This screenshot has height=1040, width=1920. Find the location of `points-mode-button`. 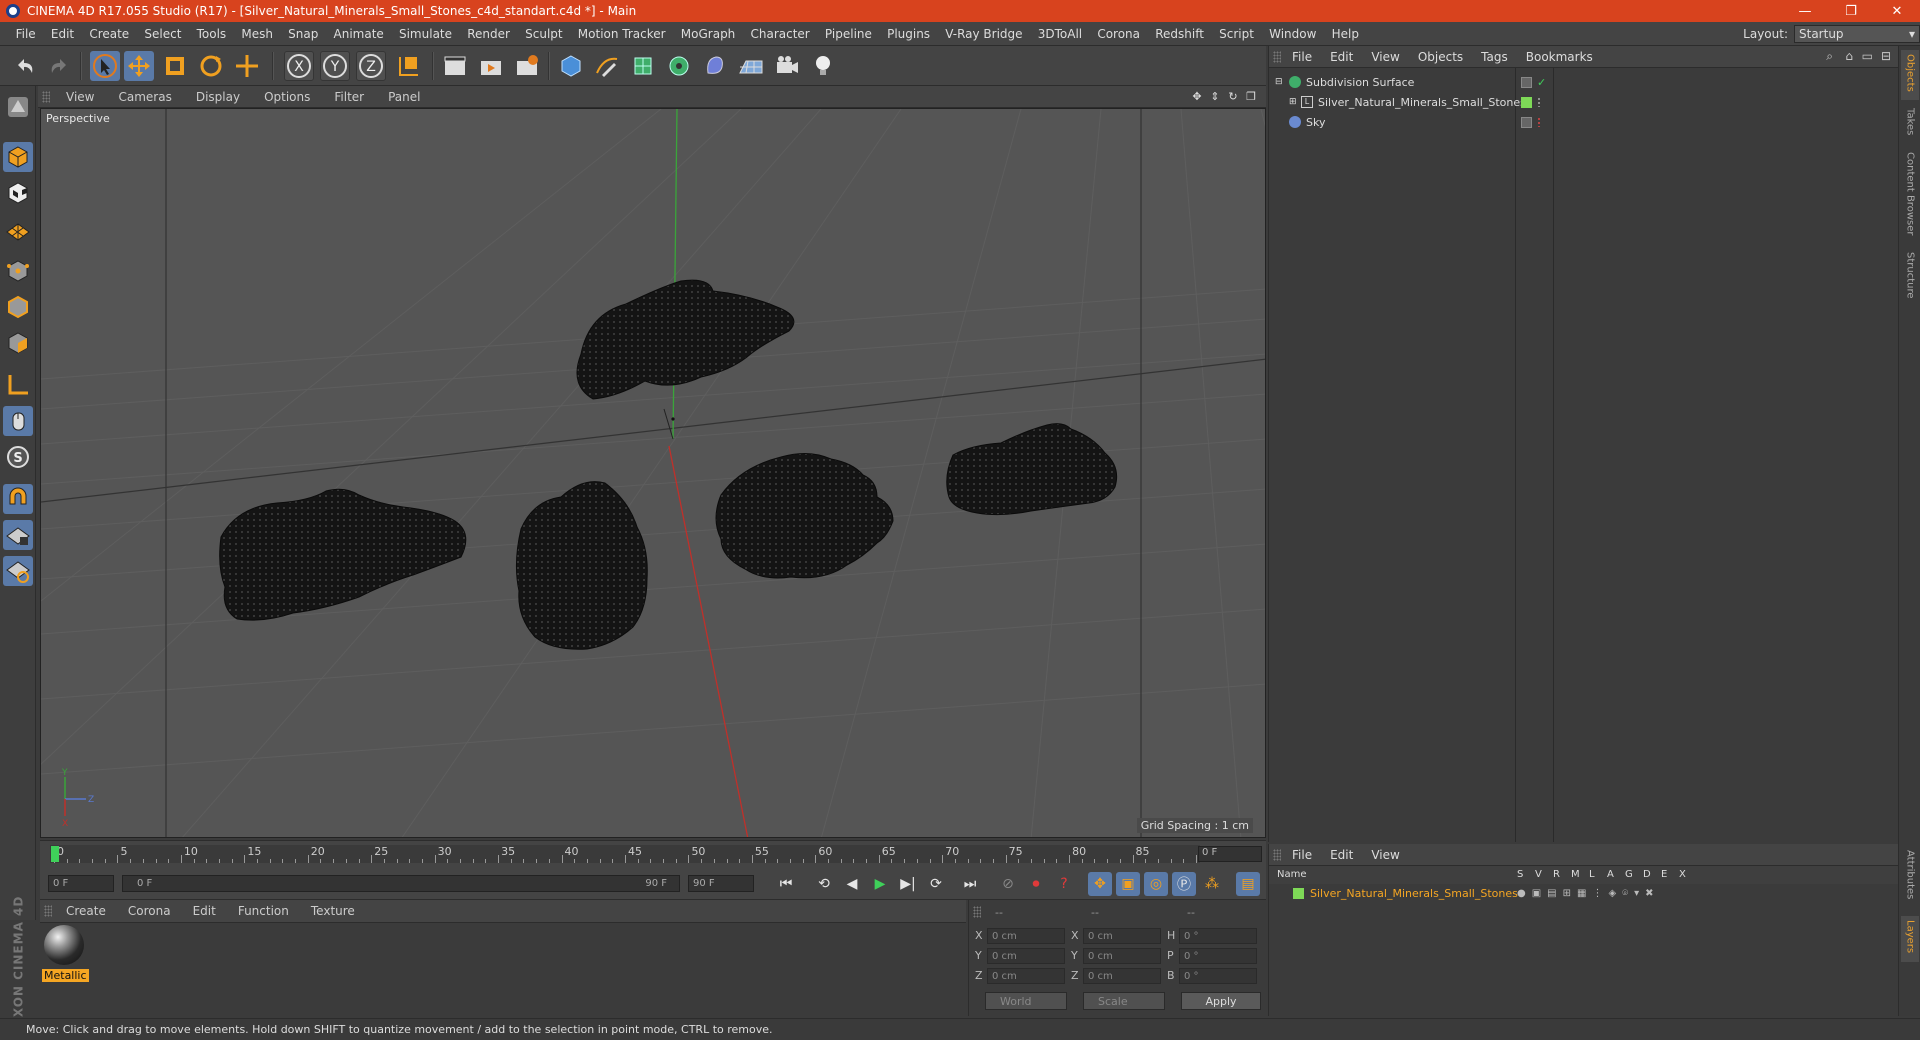

points-mode-button is located at coordinates (18, 271).